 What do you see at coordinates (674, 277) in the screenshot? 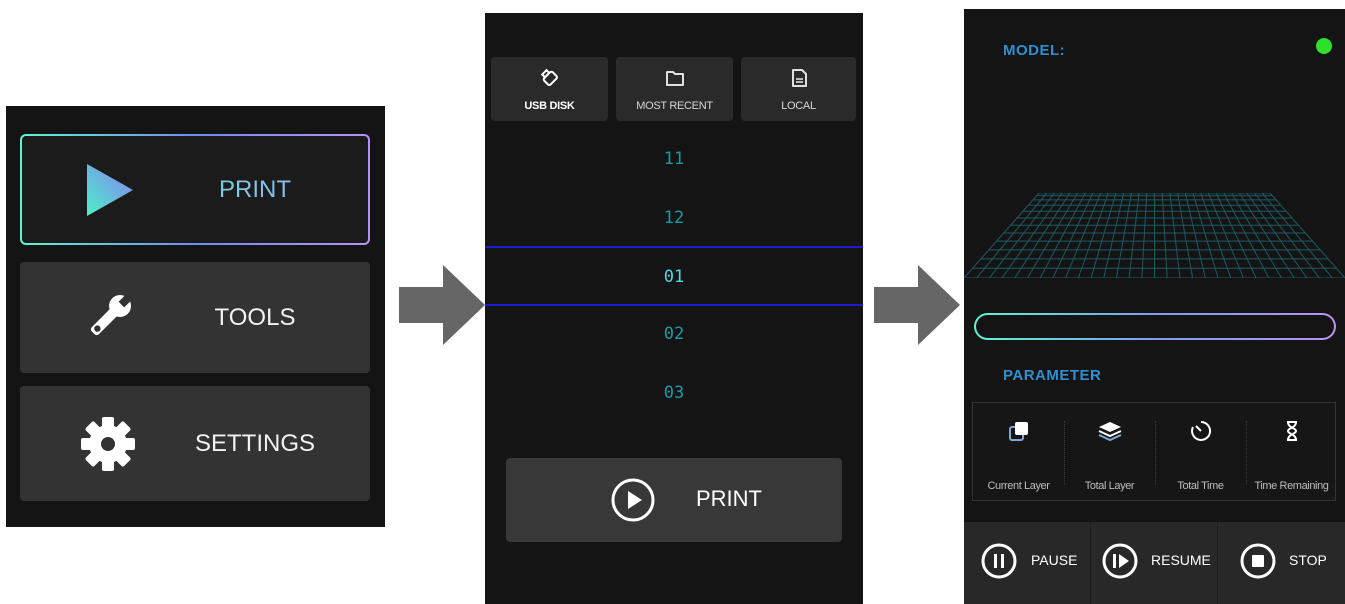
I see `file-list-item-selected: 01` at bounding box center [674, 277].